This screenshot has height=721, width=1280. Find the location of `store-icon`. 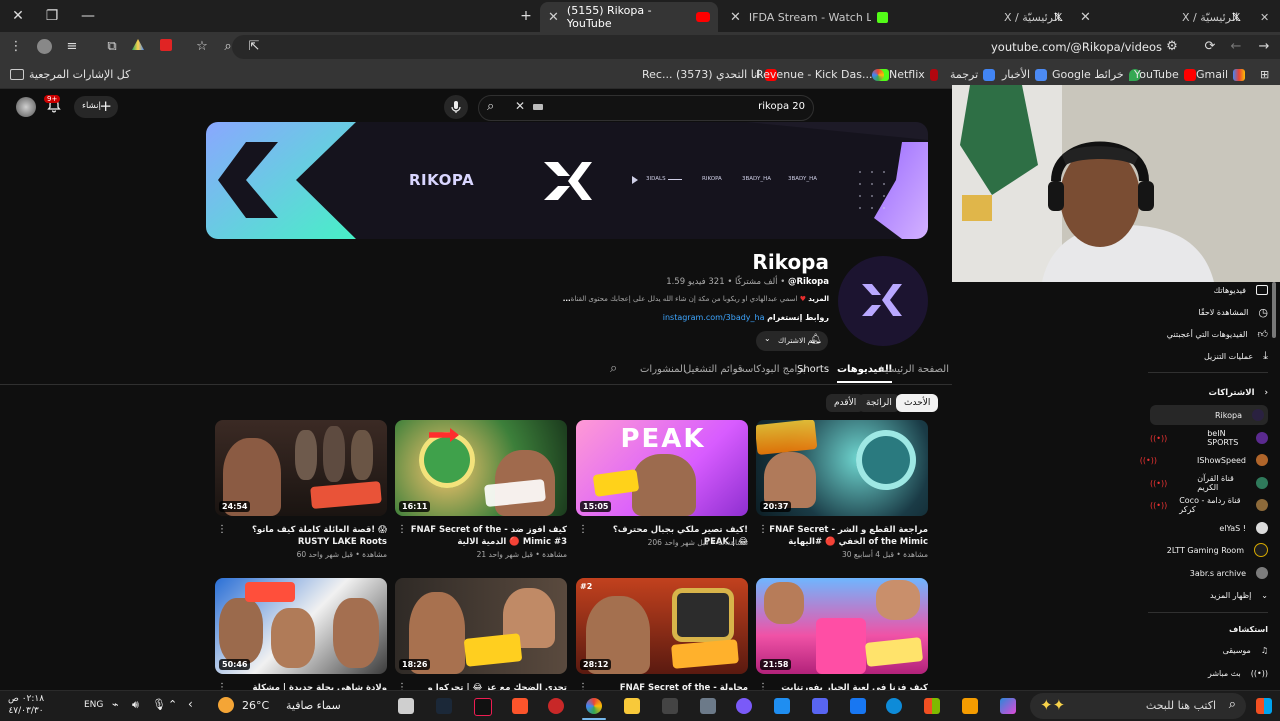

store-icon is located at coordinates (932, 706).